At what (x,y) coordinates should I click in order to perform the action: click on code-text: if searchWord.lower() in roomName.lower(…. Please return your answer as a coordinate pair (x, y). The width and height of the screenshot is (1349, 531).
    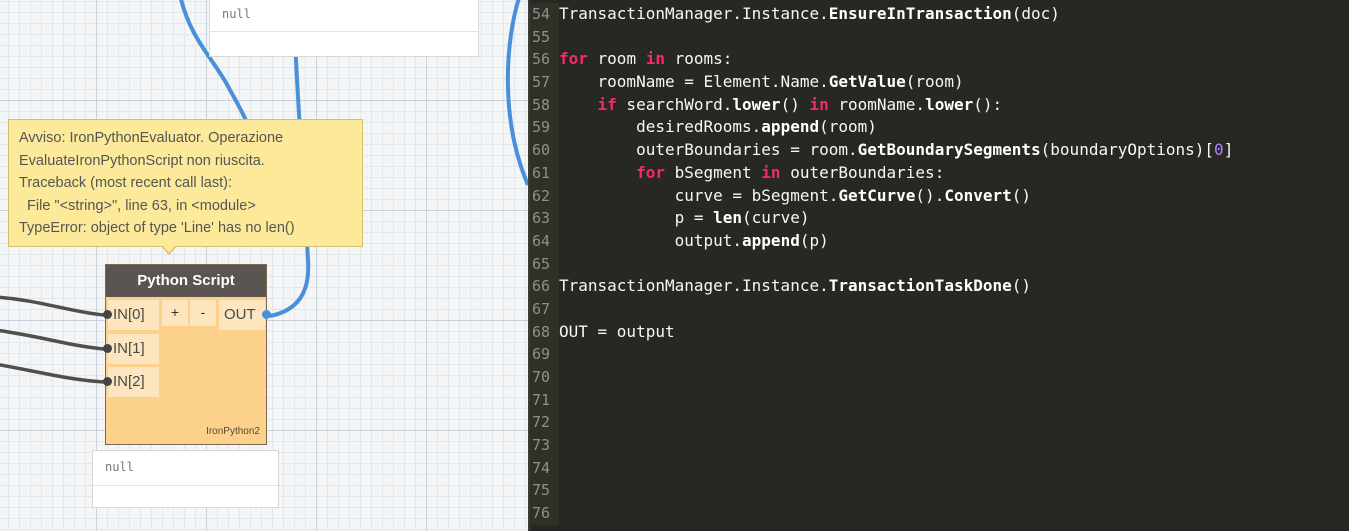
    Looking at the image, I should click on (781, 105).